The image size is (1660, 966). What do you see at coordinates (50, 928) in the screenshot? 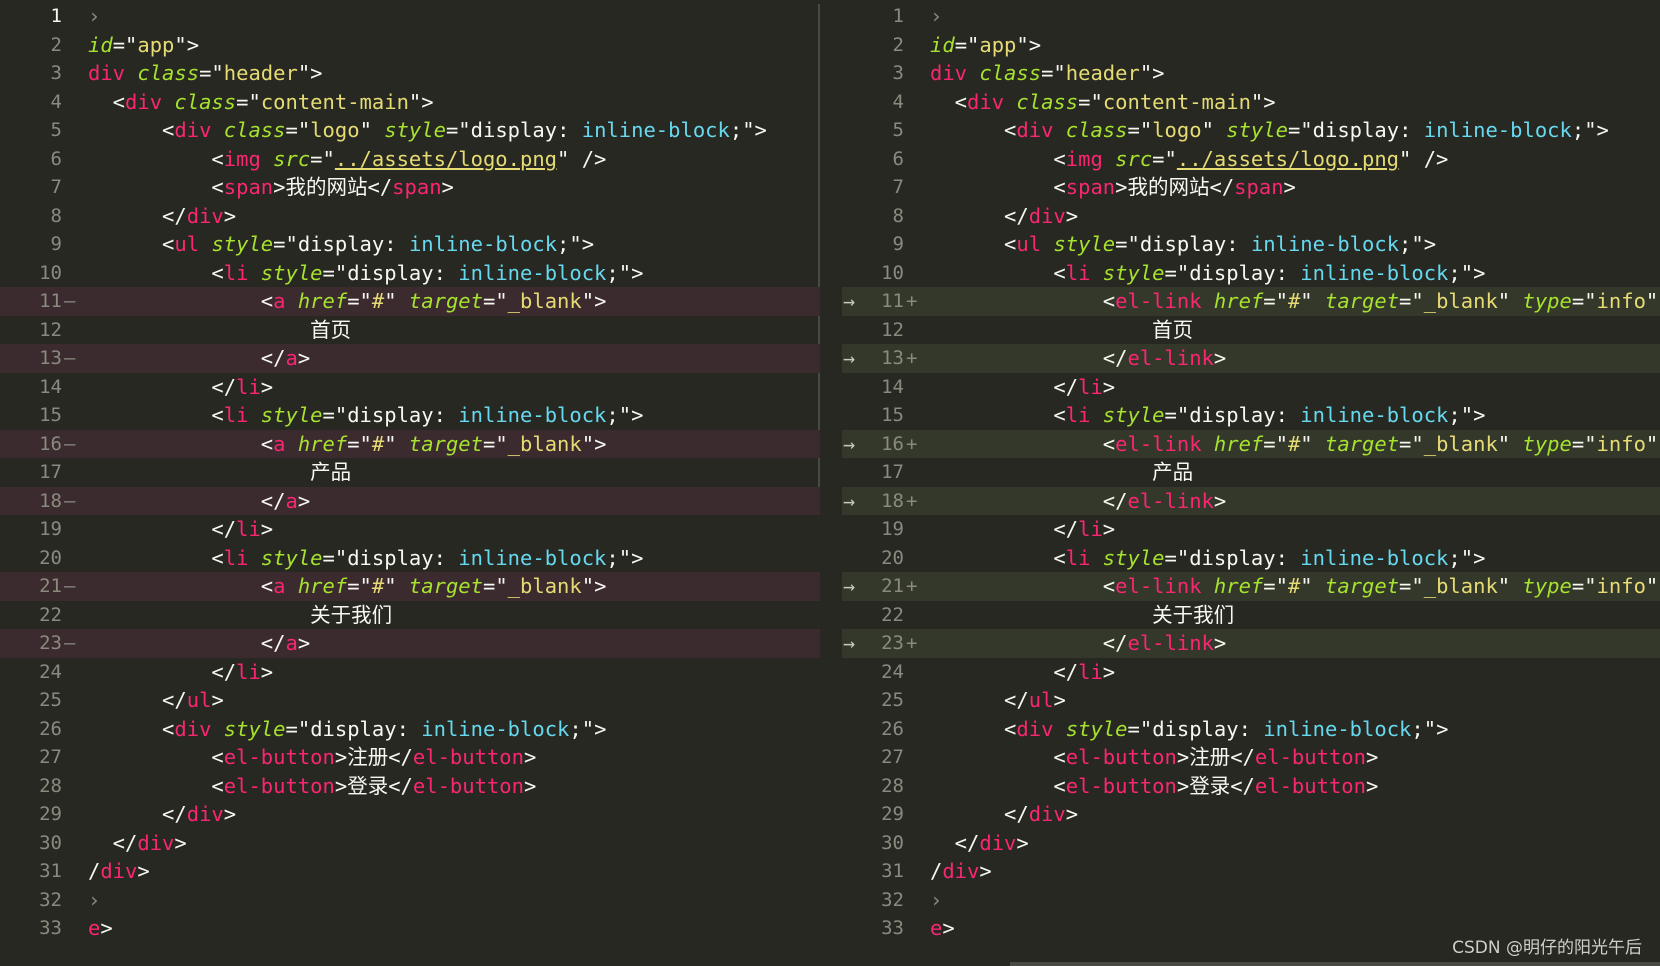
I see `line-number: 33` at bounding box center [50, 928].